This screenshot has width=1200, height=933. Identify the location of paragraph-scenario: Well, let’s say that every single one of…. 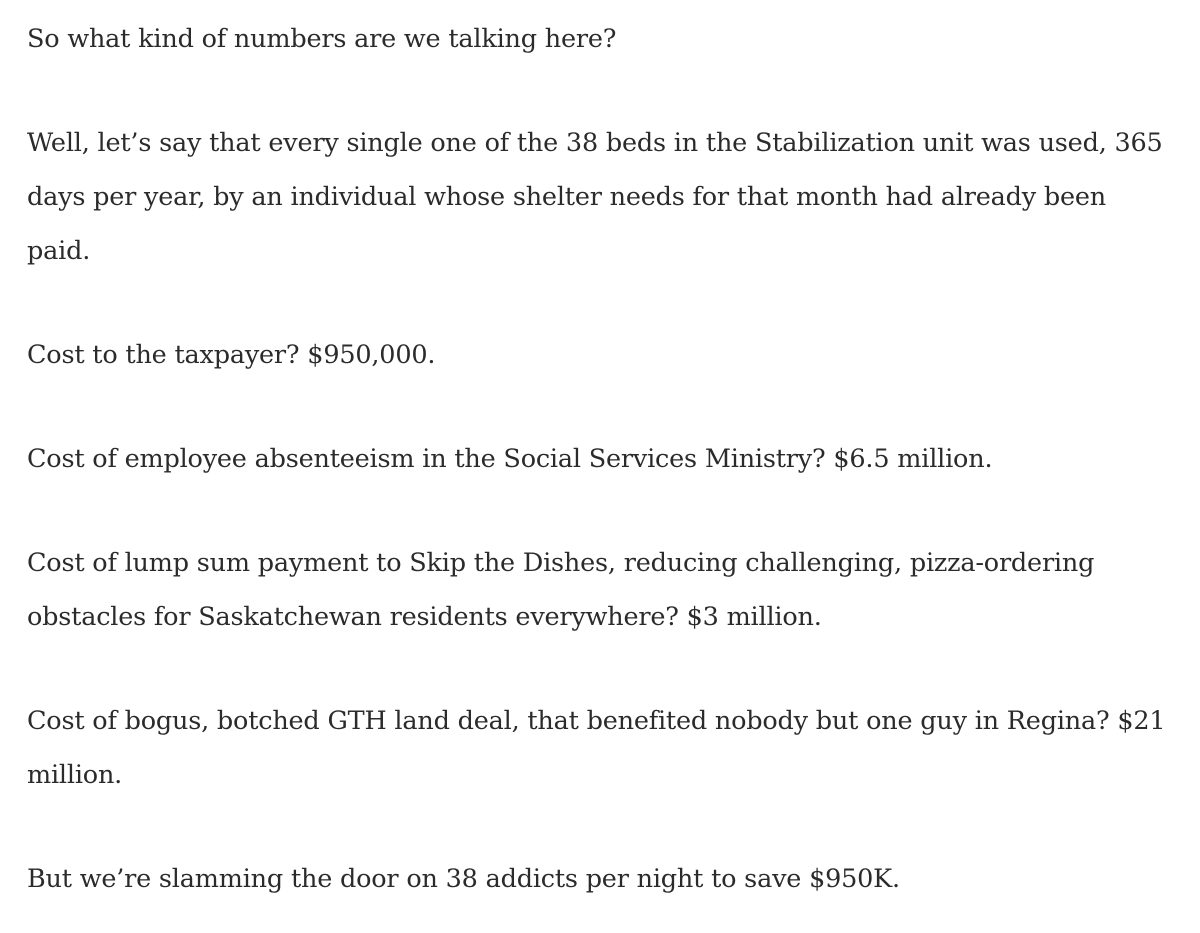
(595, 197).